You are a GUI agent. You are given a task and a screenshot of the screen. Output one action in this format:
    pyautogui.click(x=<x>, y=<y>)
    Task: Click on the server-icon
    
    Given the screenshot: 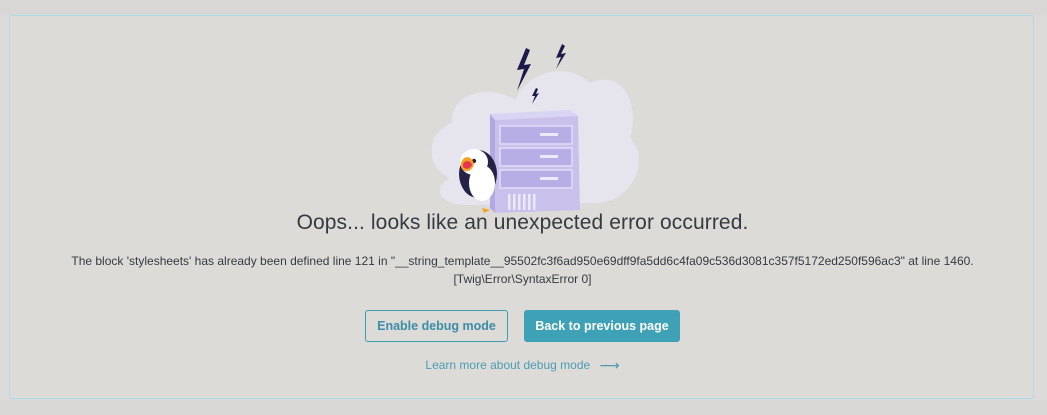 What is the action you would take?
    pyautogui.click(x=535, y=161)
    